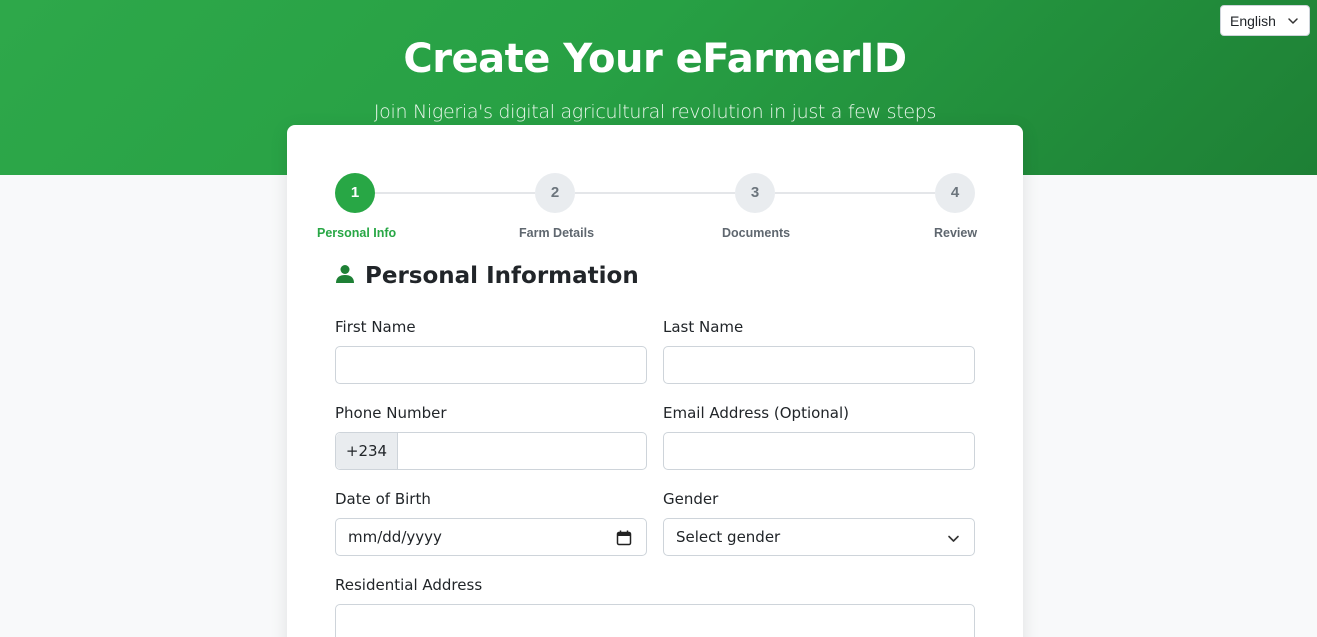 The height and width of the screenshot is (637, 1317). I want to click on last-name-input, so click(819, 365).